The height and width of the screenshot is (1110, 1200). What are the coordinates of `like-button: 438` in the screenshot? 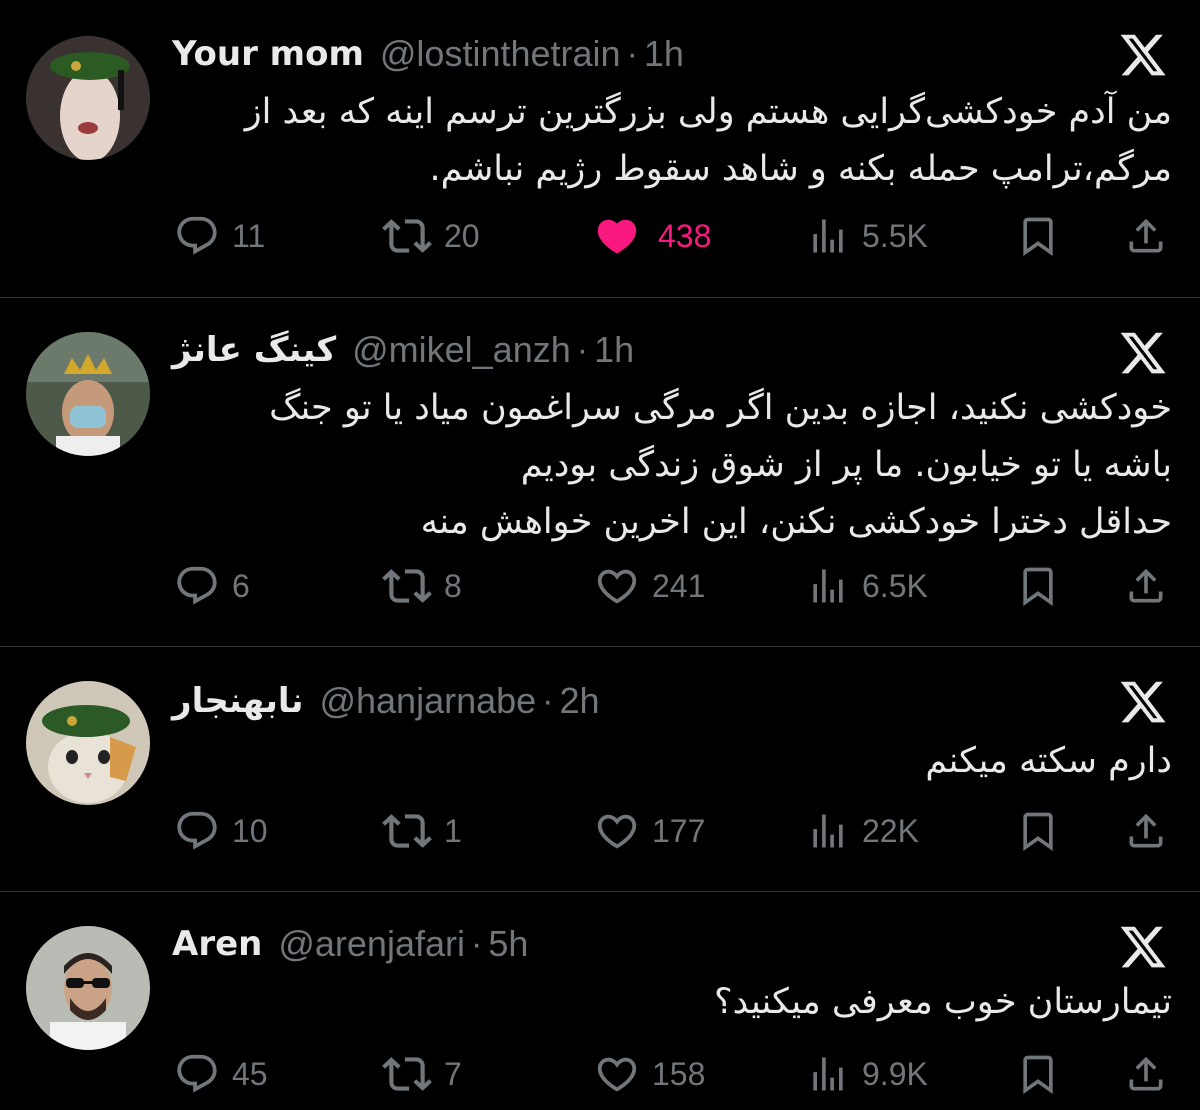 It's located at (652, 236).